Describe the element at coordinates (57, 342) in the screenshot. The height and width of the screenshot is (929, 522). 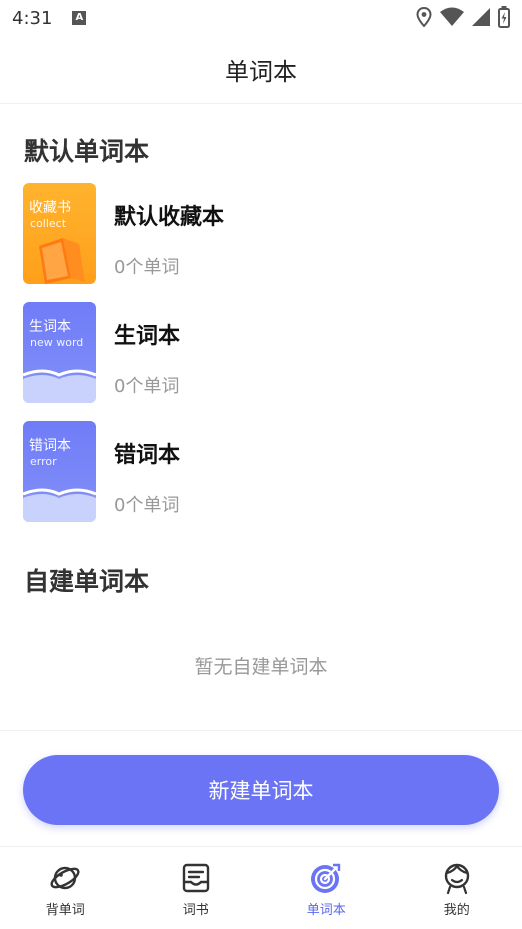
I see `cover-subtitle: new word` at that location.